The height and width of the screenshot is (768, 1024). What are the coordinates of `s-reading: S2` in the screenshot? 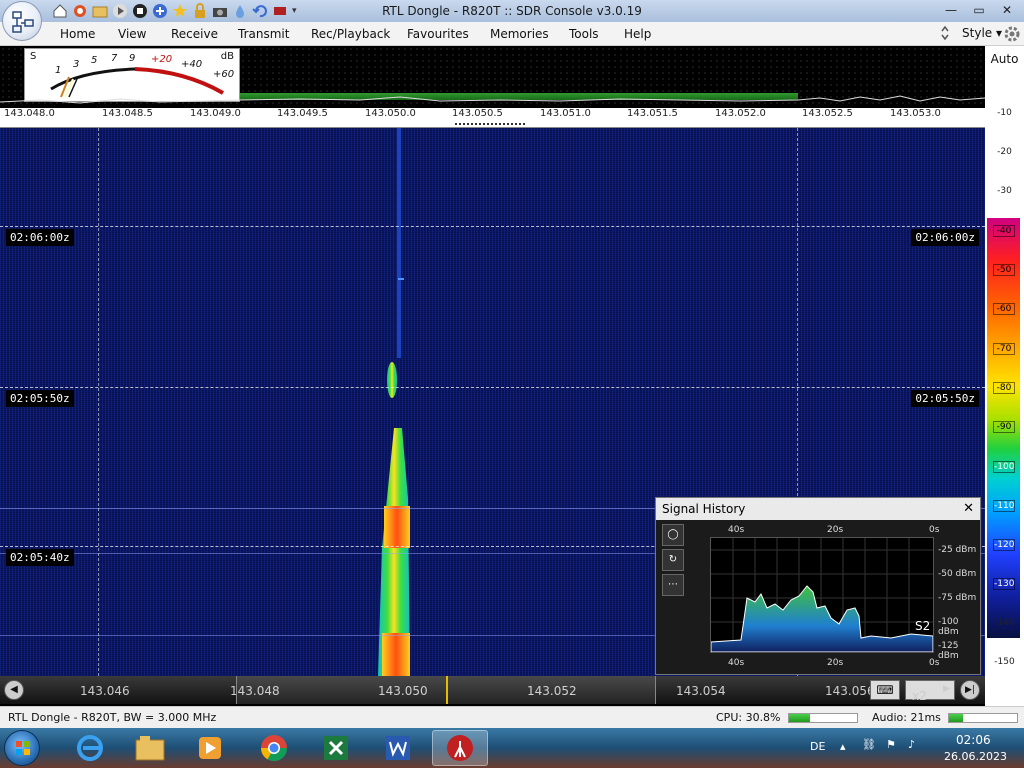 It's located at (923, 626).